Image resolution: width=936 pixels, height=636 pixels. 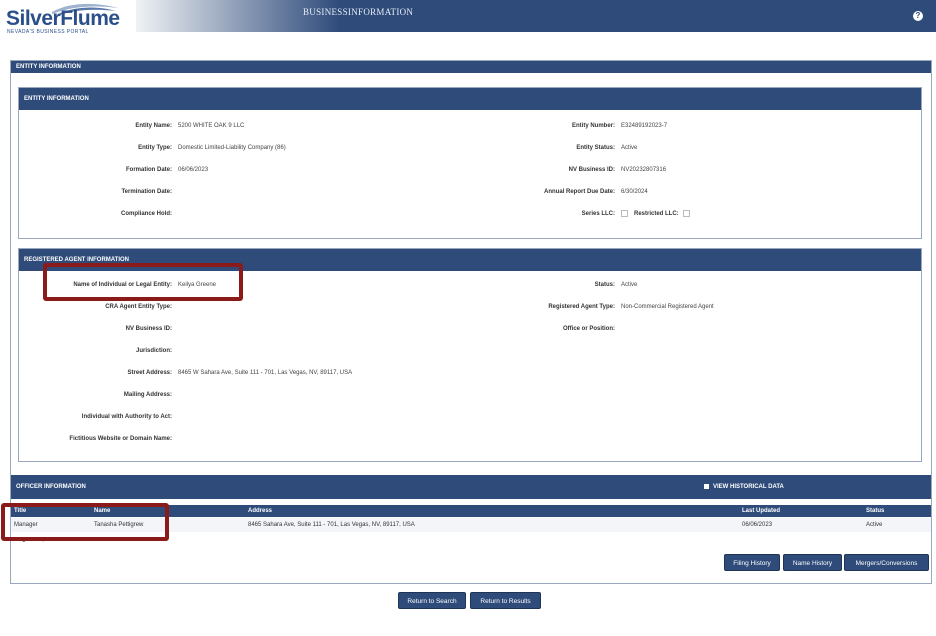 What do you see at coordinates (634, 192) in the screenshot?
I see `annual-report-due-value: 6/30/2024` at bounding box center [634, 192].